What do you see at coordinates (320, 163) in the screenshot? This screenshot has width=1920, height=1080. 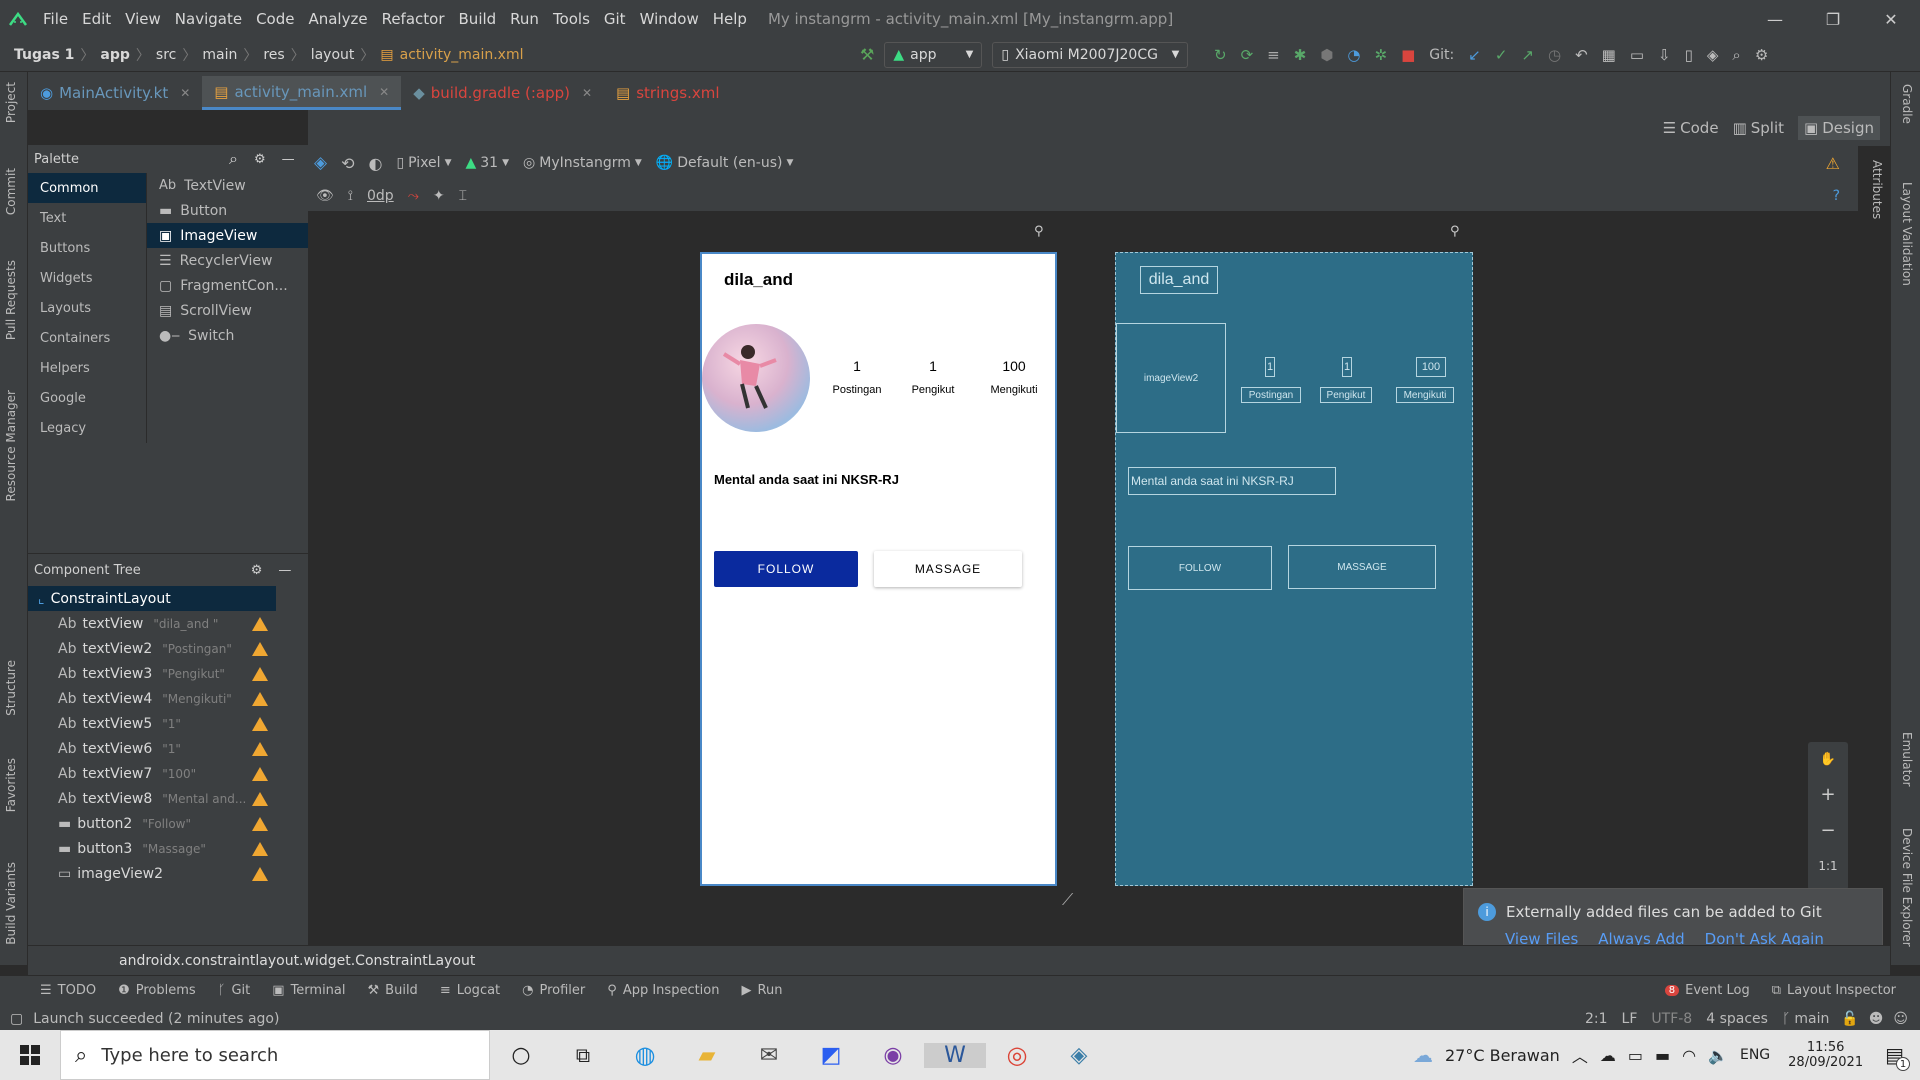 I see `layers-icon: ◈` at bounding box center [320, 163].